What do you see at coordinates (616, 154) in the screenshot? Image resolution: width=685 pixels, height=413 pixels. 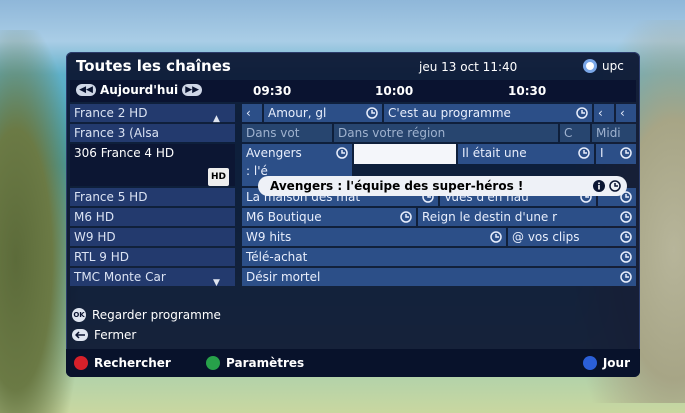 I see `program-cell: I` at bounding box center [616, 154].